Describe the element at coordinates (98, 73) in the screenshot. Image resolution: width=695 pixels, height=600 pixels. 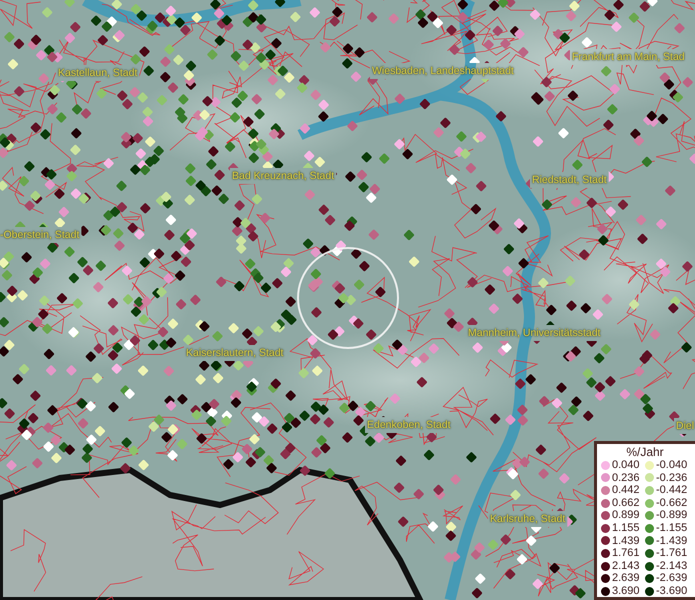
I see `place-label: Kastellaun, Stadt` at that location.